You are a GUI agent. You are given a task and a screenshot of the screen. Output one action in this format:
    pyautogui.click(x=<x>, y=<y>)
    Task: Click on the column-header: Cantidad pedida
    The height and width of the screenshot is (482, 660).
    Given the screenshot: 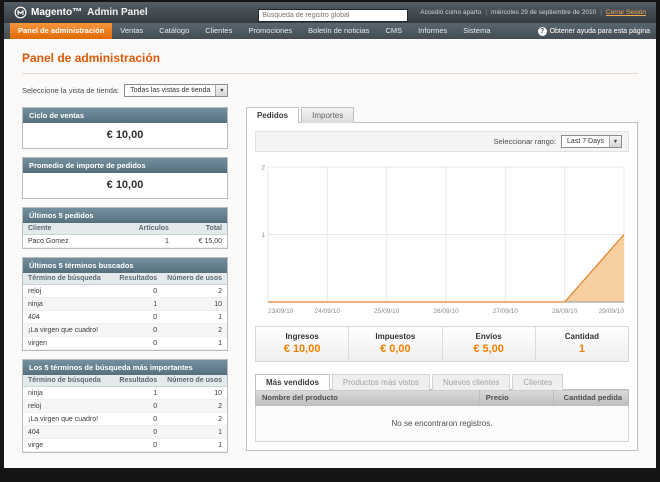 What is the action you would take?
    pyautogui.click(x=591, y=397)
    